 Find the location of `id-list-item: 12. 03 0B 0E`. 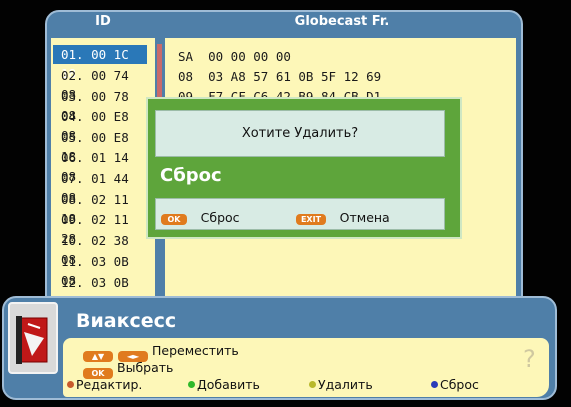

id-list-item: 12. 03 0B 0E is located at coordinates (100, 291).